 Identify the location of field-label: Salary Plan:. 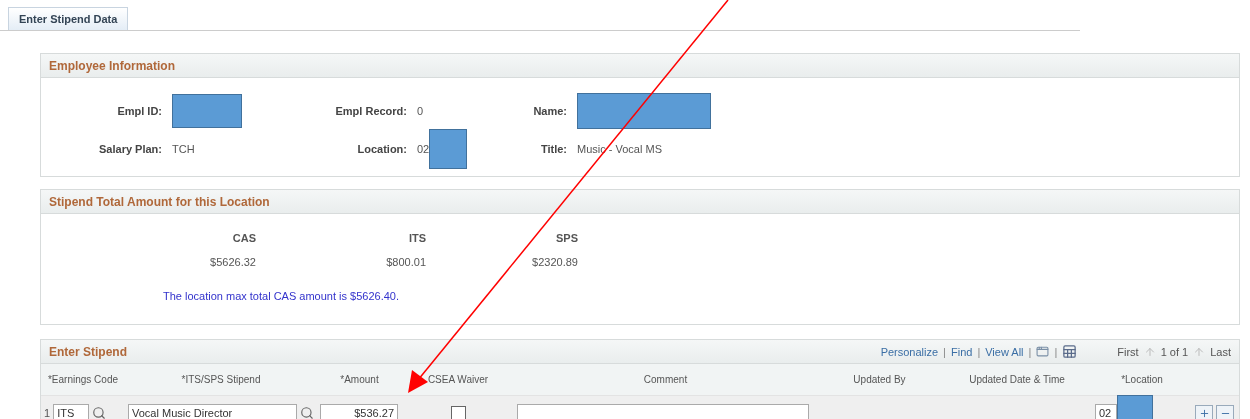
(131, 149).